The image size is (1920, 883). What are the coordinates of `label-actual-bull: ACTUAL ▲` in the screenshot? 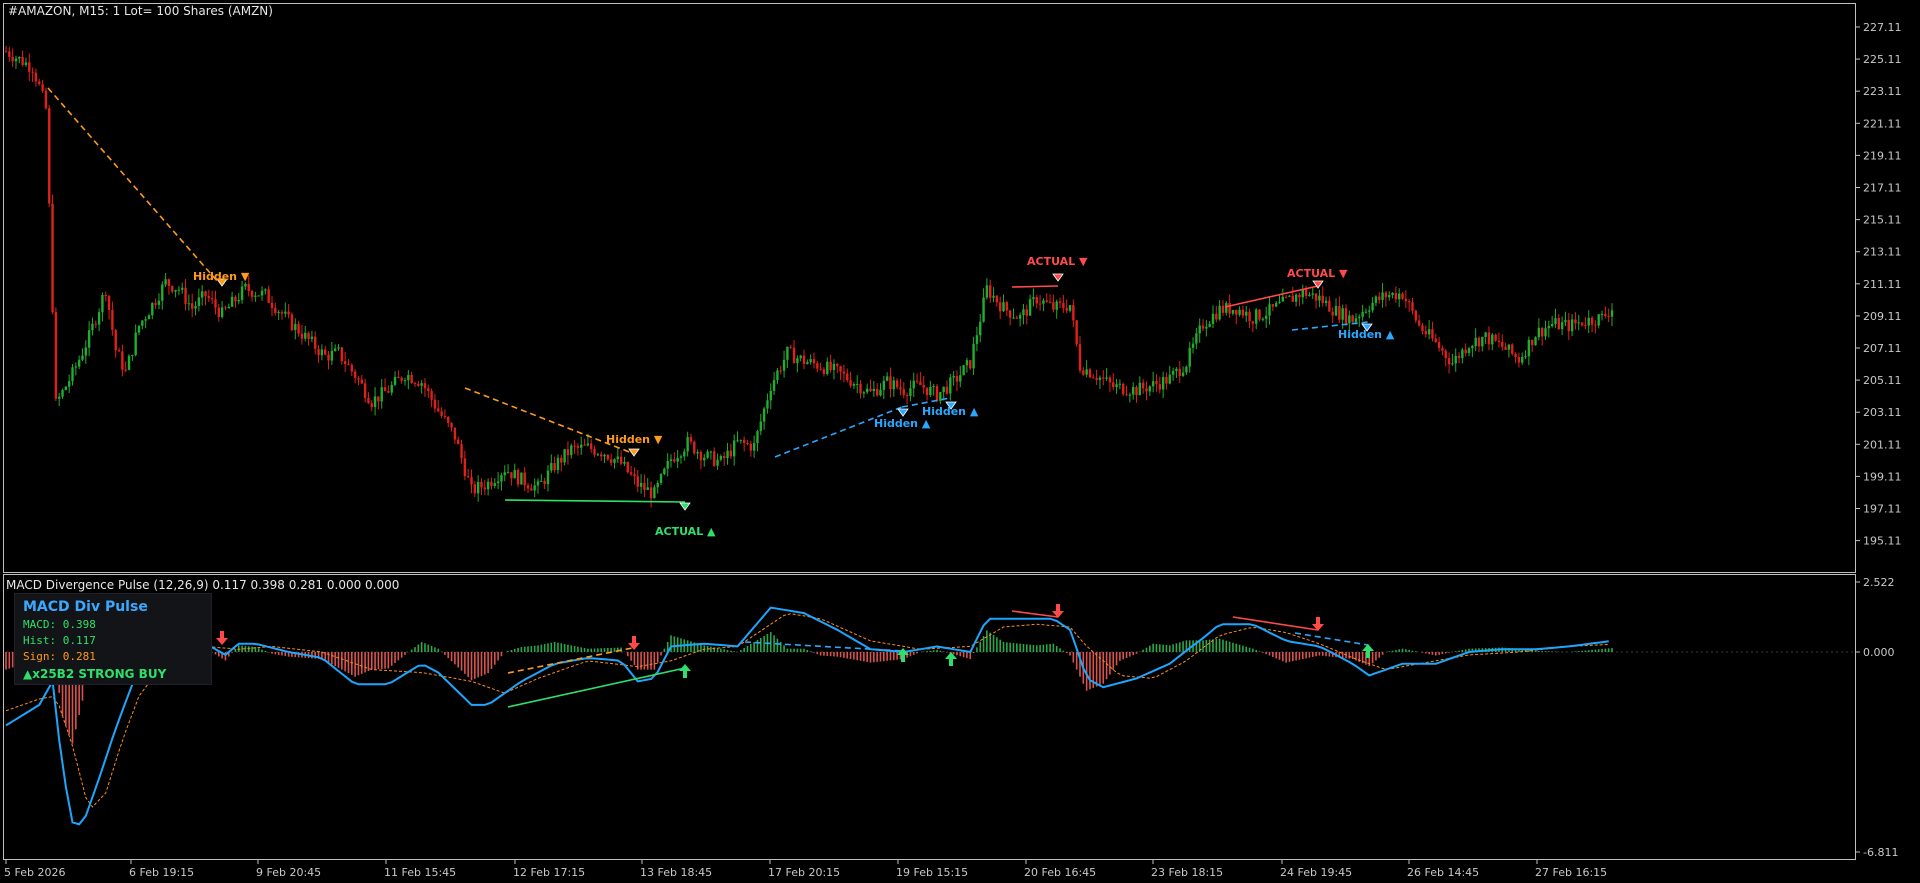 It's located at (685, 531).